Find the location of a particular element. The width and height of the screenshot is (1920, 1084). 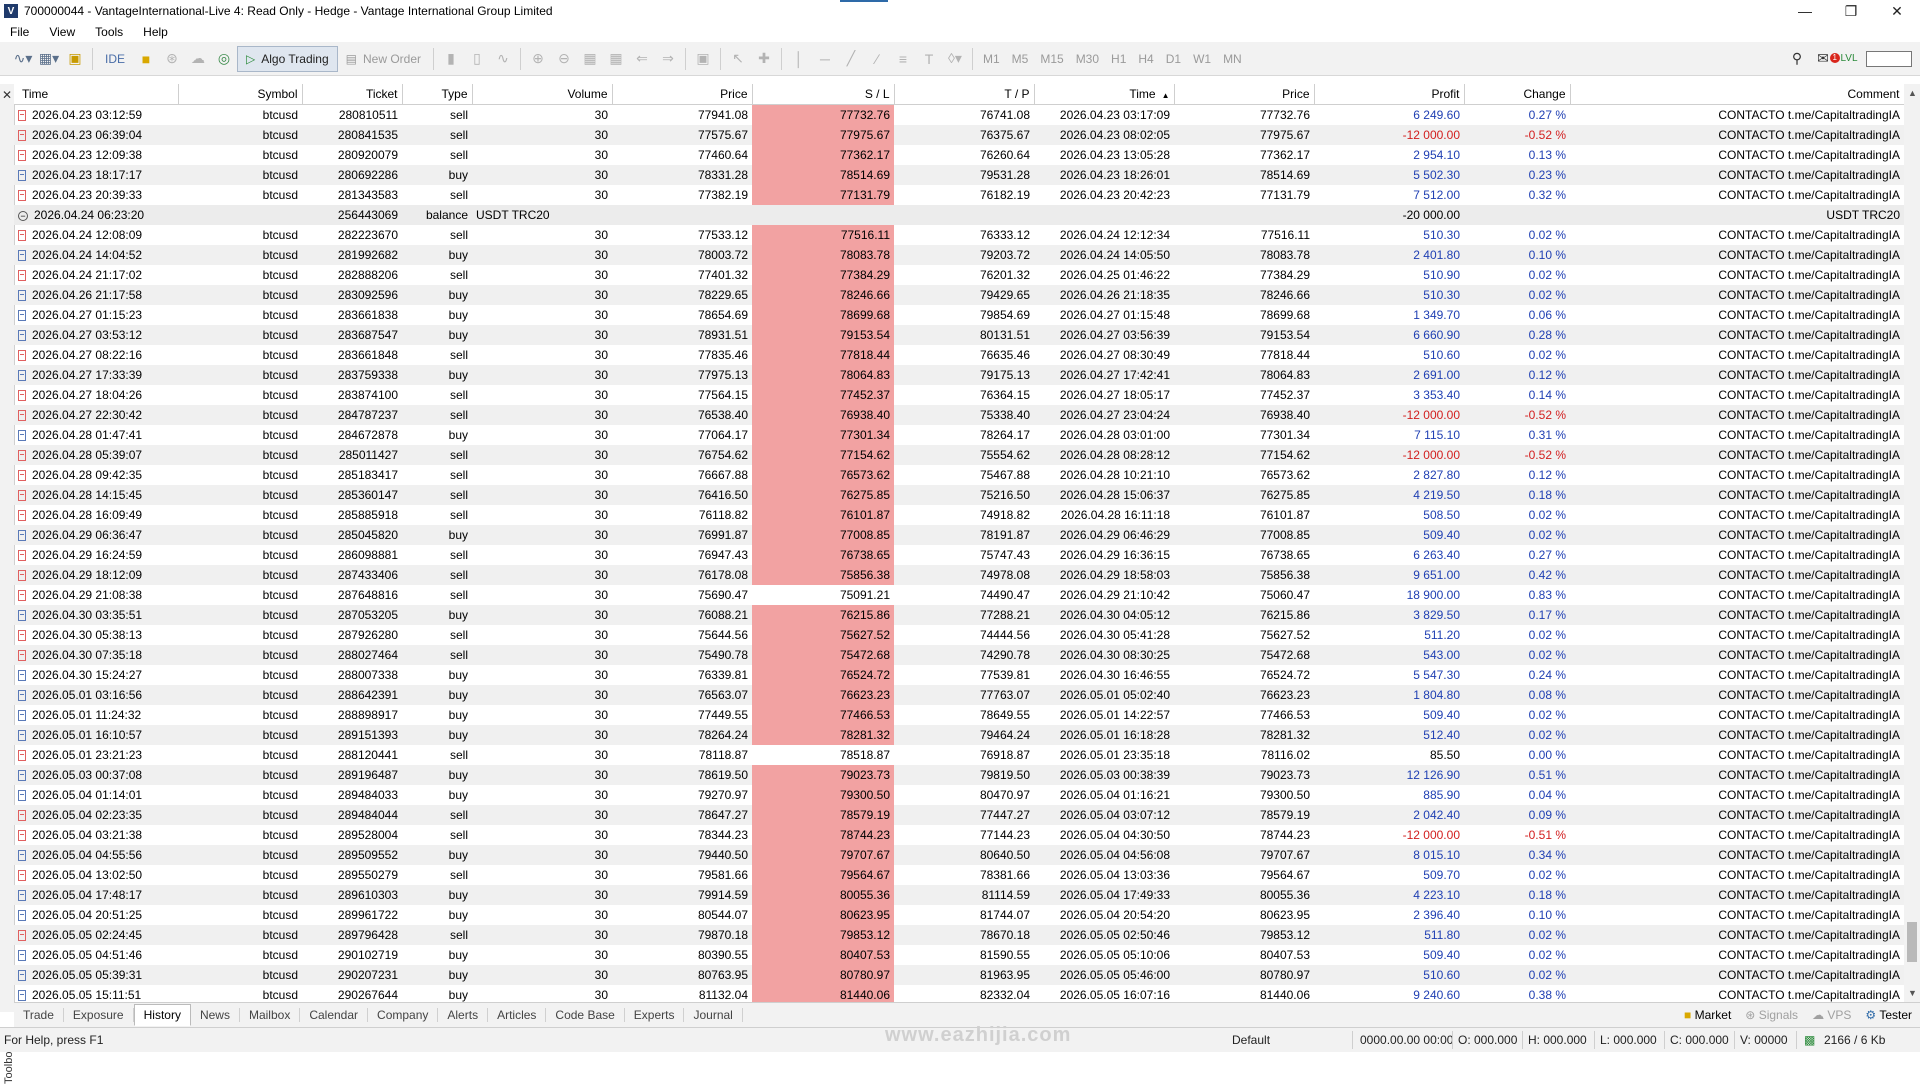

toolbox-close-icon: ✕ is located at coordinates (7, 95).